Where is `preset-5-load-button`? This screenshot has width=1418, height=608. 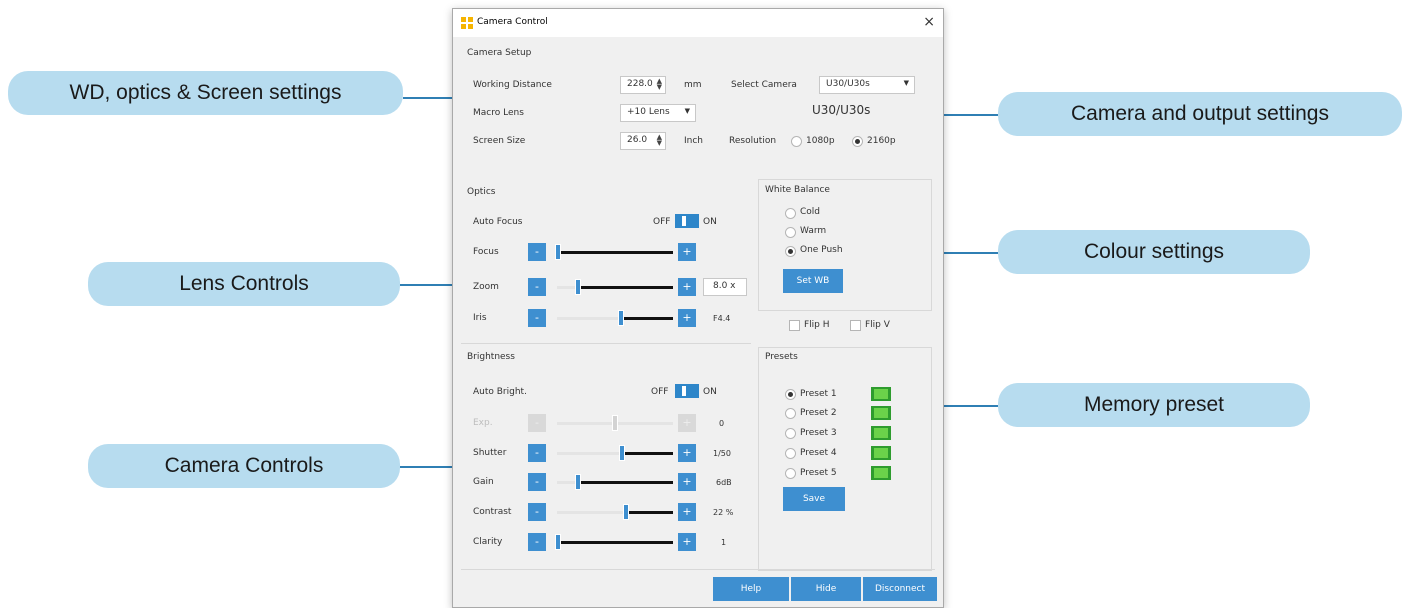
preset-5-load-button is located at coordinates (881, 473).